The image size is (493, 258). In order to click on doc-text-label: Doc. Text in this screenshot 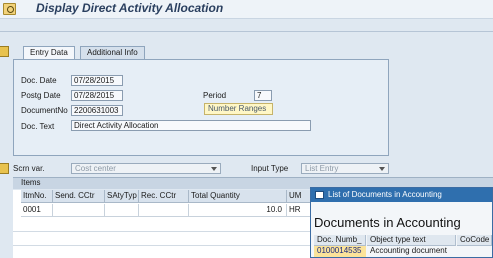, I will do `click(38, 126)`.